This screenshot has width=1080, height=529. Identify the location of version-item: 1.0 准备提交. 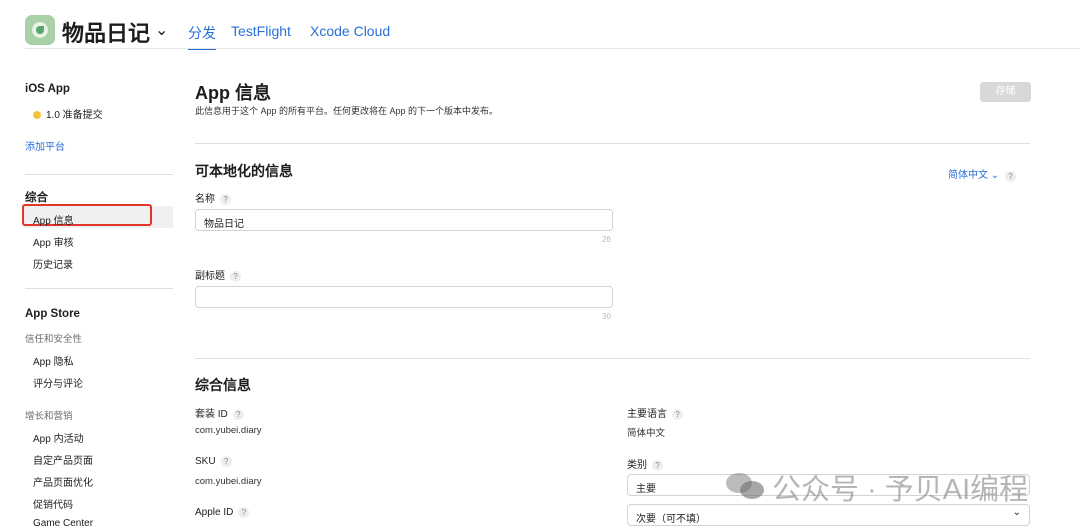
(68, 113).